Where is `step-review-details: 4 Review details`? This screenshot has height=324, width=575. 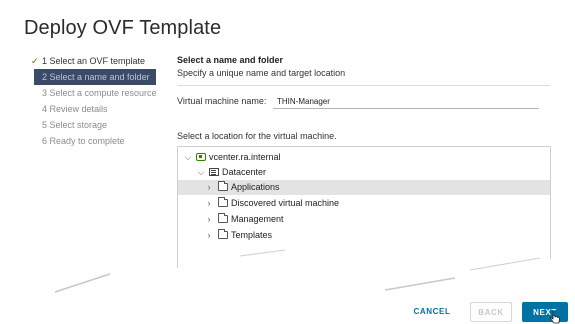 step-review-details: 4 Review details is located at coordinates (100, 109).